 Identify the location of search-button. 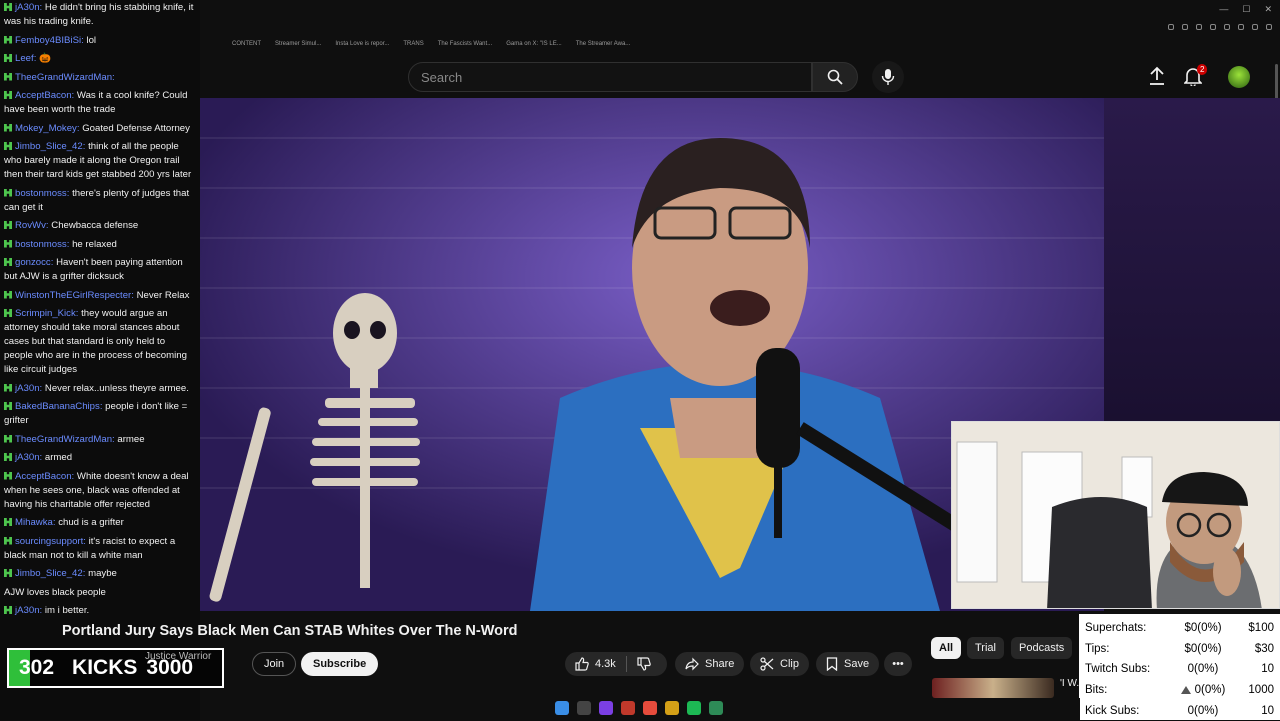
(835, 77).